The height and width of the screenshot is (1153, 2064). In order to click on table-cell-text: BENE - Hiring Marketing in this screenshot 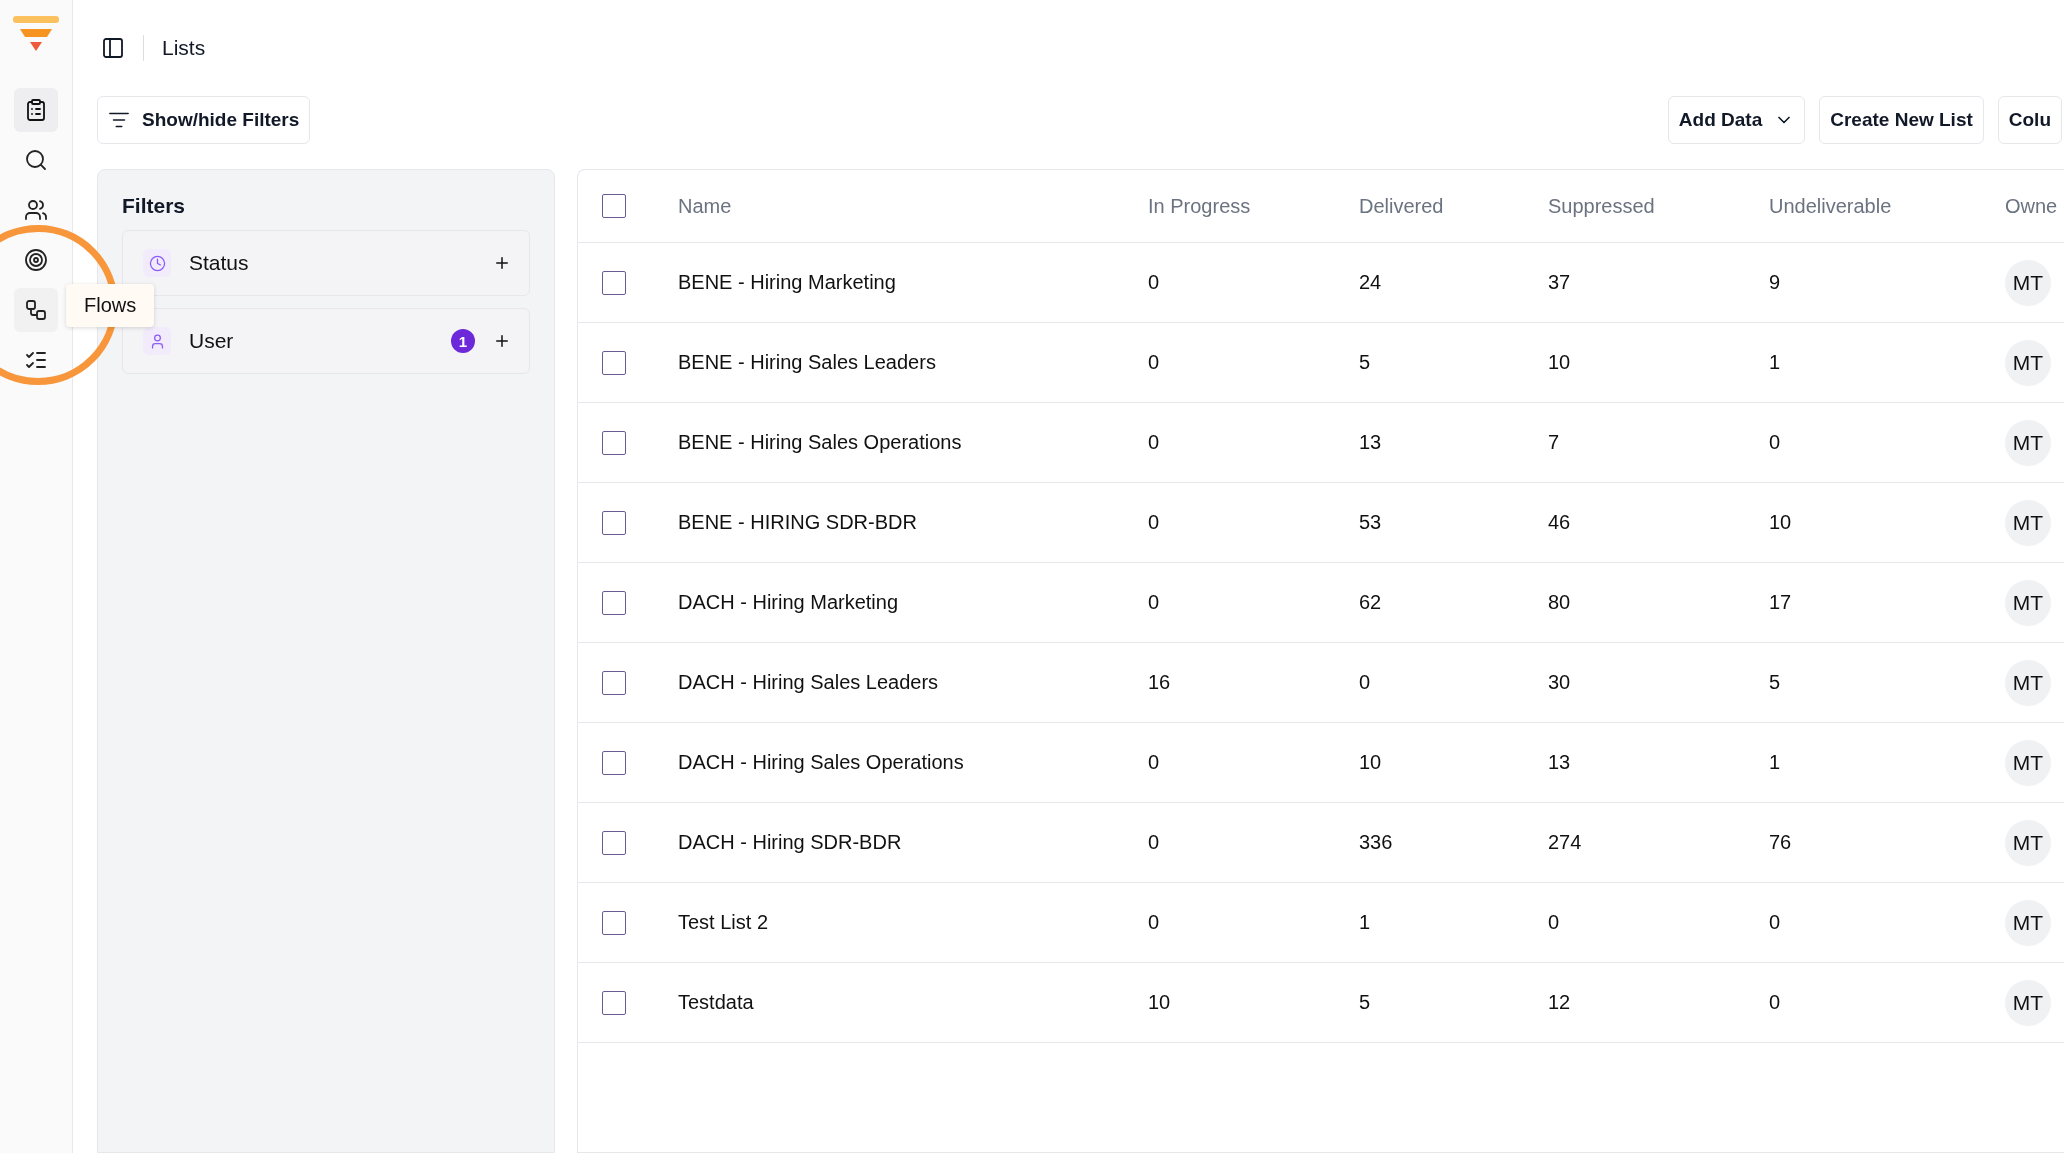, I will do `click(787, 282)`.